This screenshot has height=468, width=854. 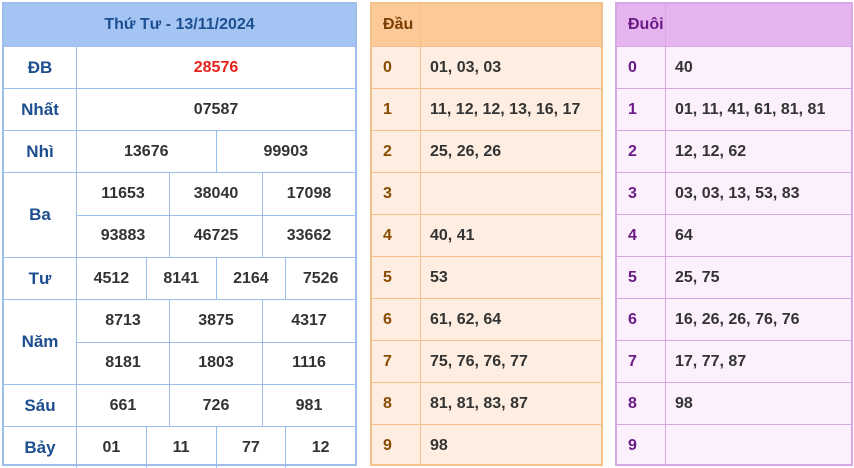 I want to click on prize-number: 726, so click(x=215, y=405).